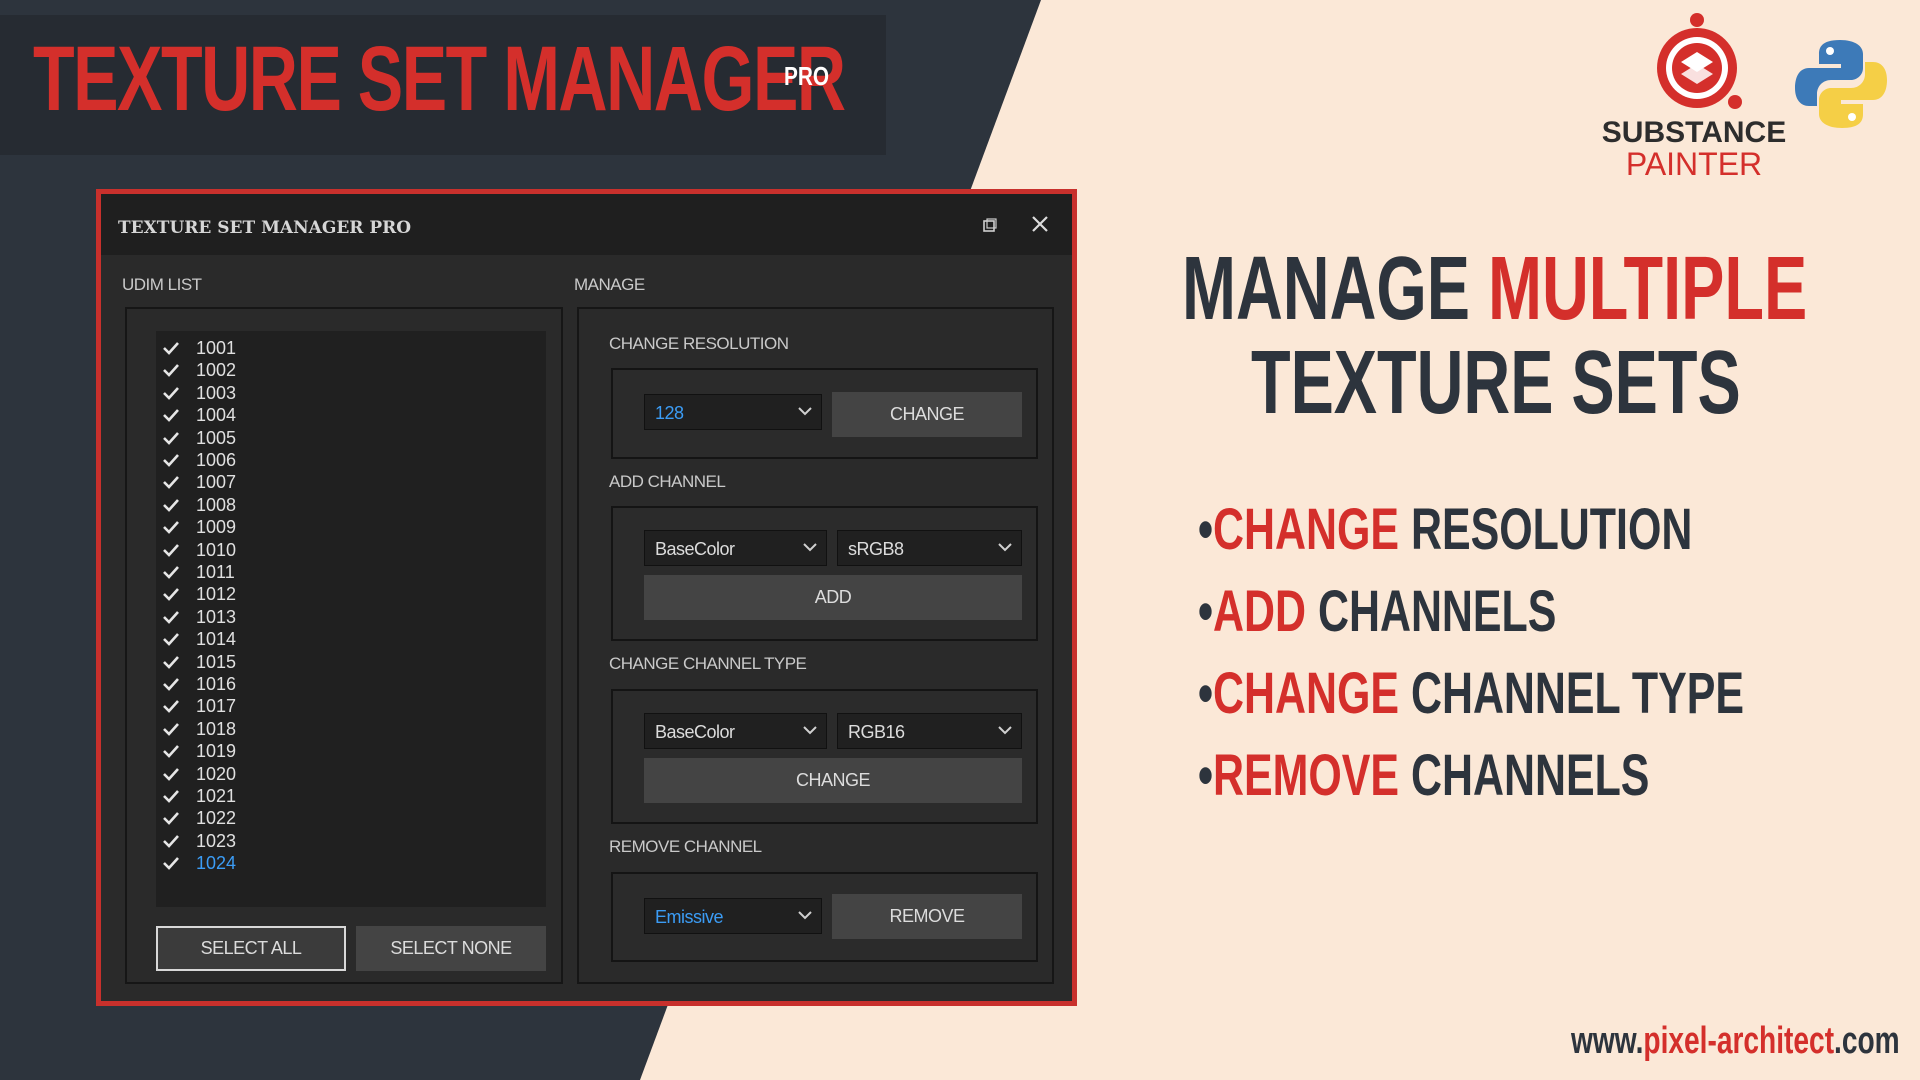 The width and height of the screenshot is (1920, 1080). What do you see at coordinates (586, 224) in the screenshot?
I see `window-titlebar: TEXTURE SET MANAGER PRO` at bounding box center [586, 224].